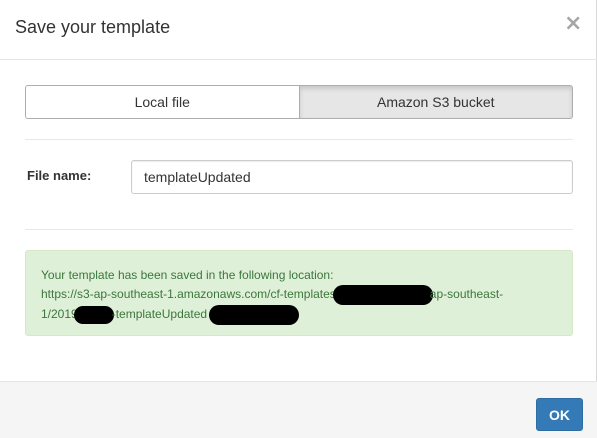 This screenshot has width=597, height=438. Describe the element at coordinates (298, 409) in the screenshot. I see `dialog-footer: OK` at that location.